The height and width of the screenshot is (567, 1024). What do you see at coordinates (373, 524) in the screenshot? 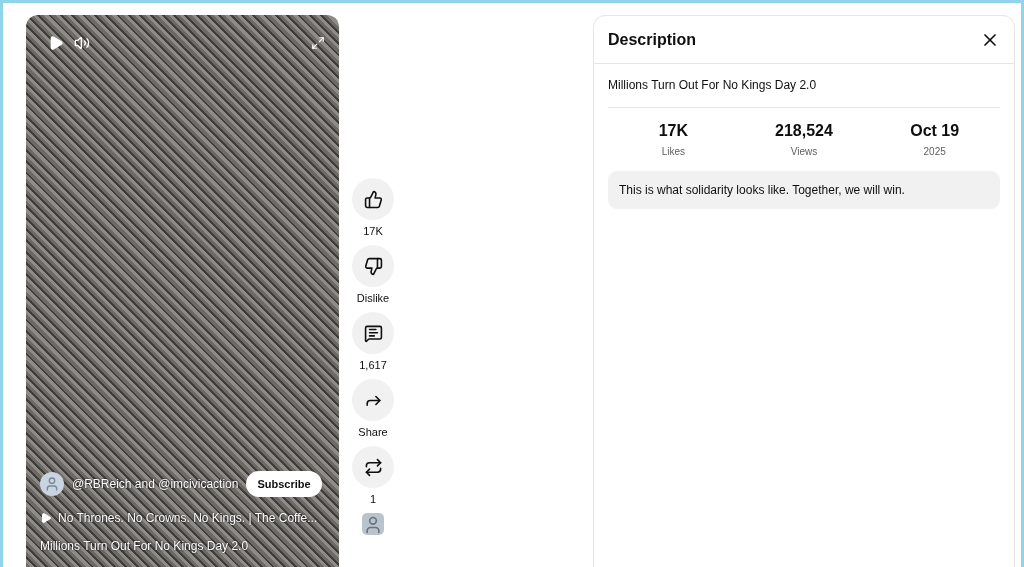
I see `avatar-thumbnail` at bounding box center [373, 524].